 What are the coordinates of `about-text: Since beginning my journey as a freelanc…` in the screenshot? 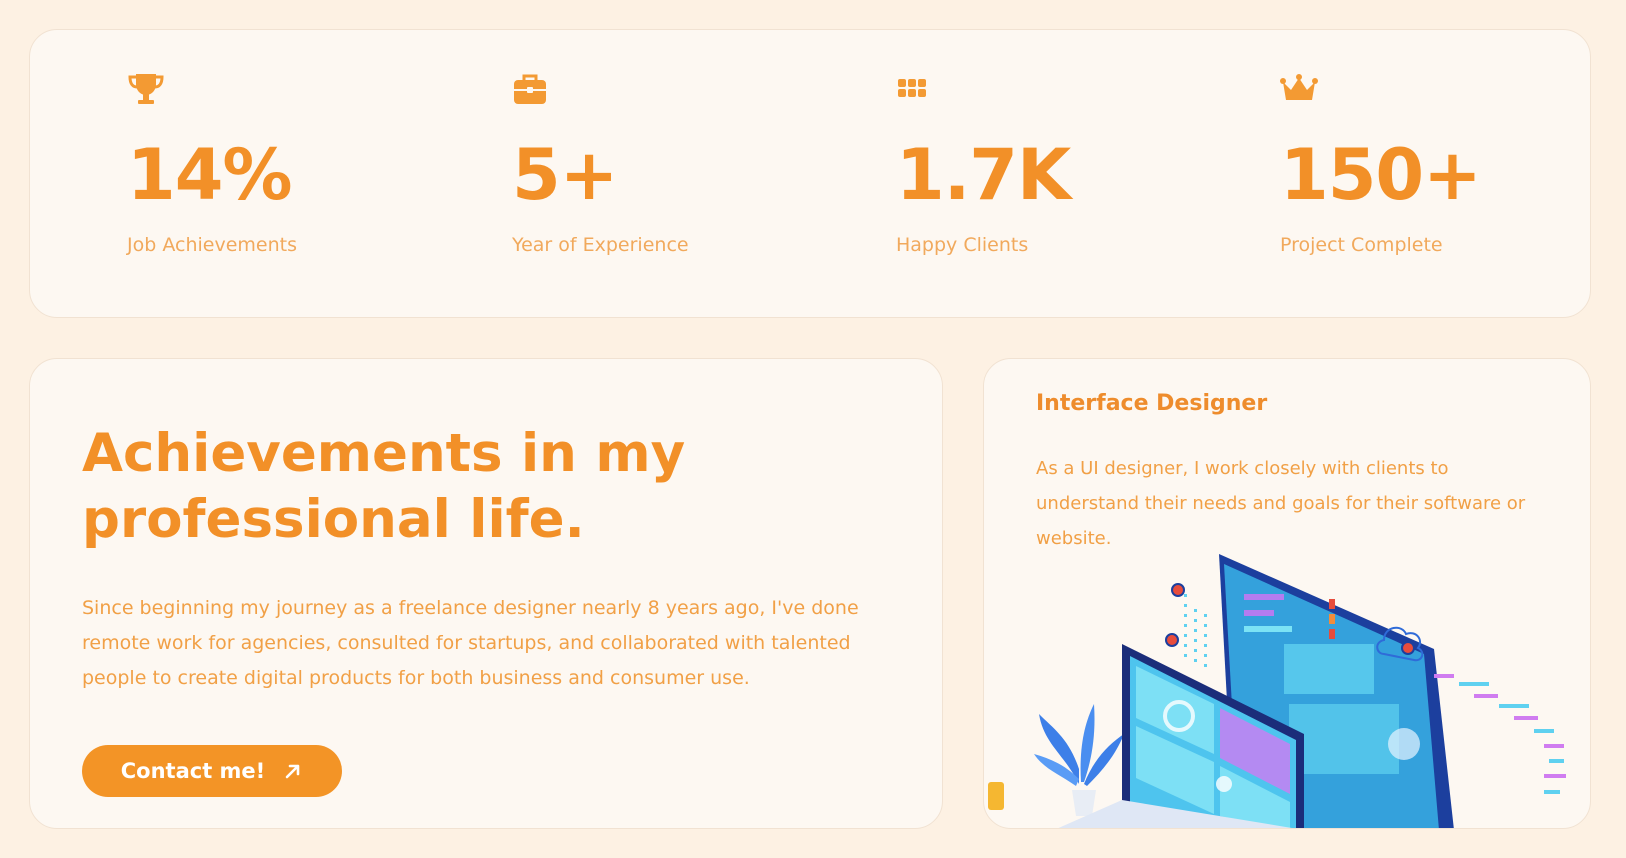 It's located at (470, 643).